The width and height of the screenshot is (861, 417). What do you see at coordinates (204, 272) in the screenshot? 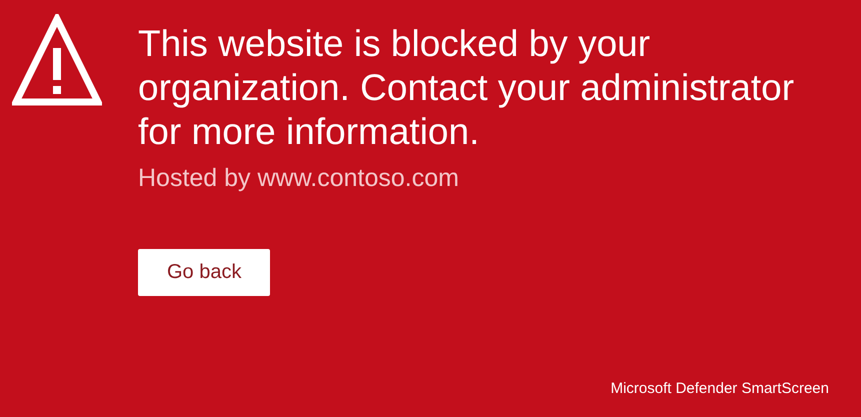
I see `go-back-button: Go back` at bounding box center [204, 272].